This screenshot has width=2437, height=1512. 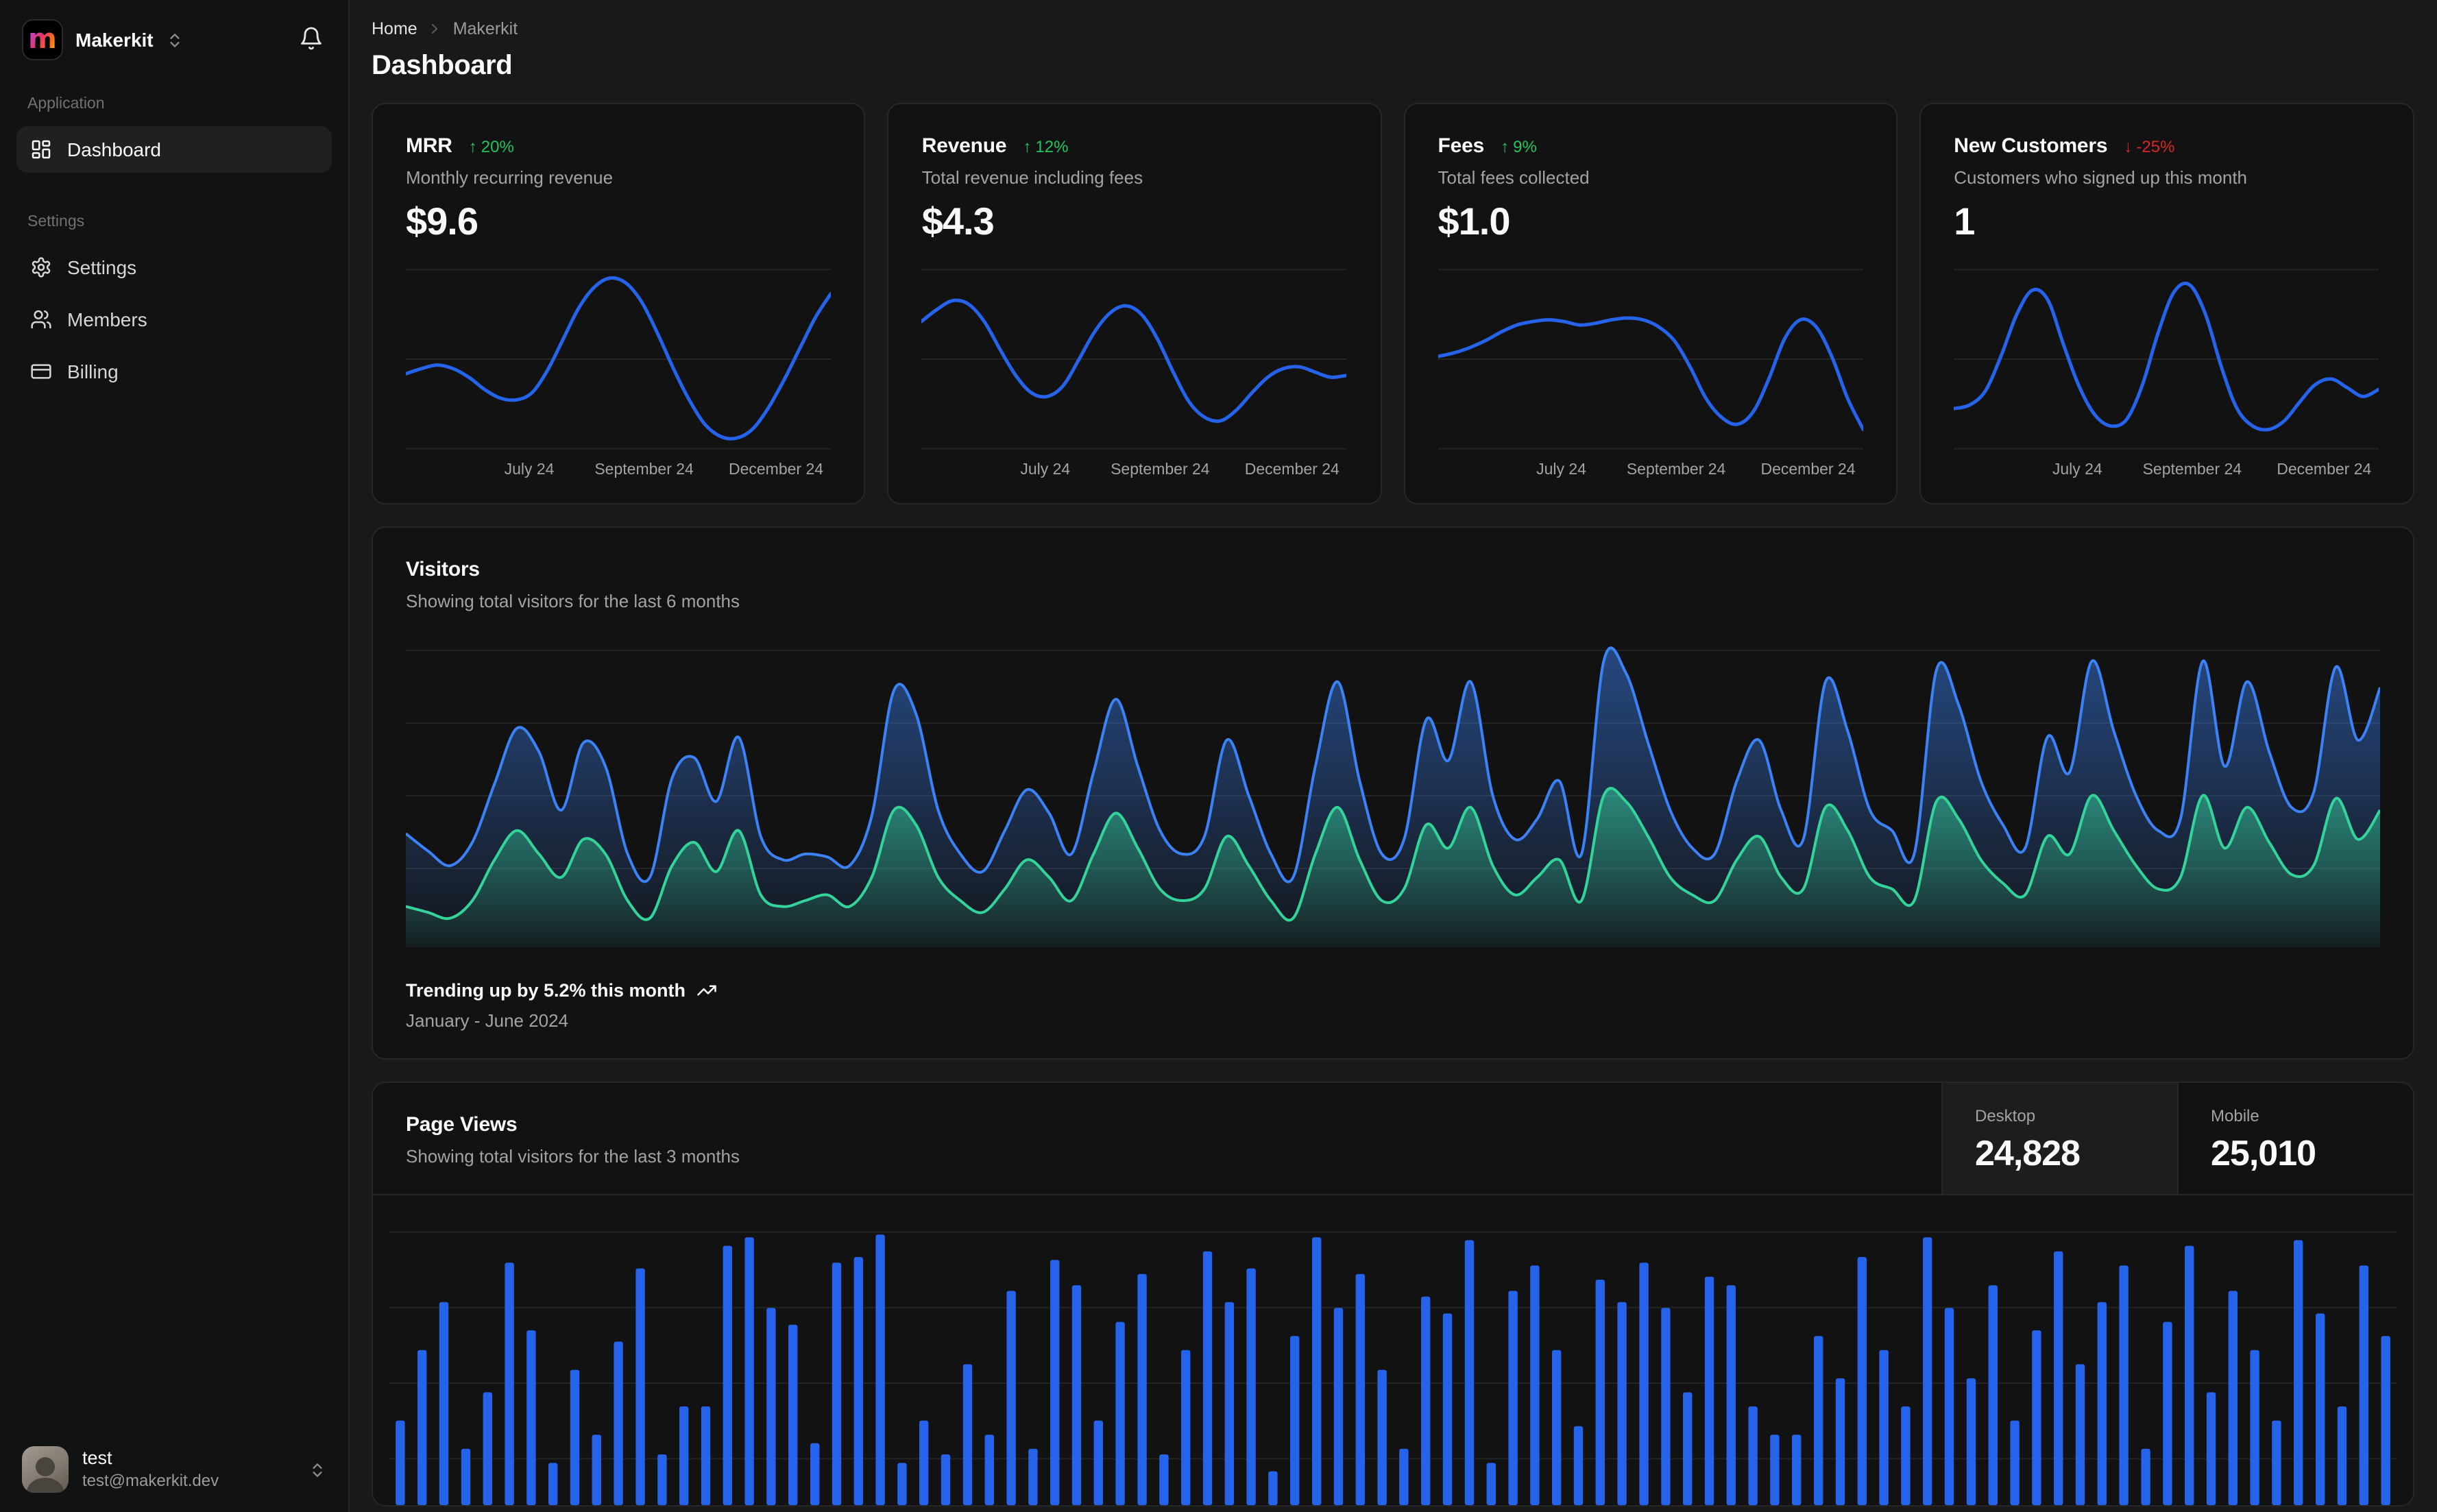 What do you see at coordinates (1965, 222) in the screenshot?
I see `stat-value: 1` at bounding box center [1965, 222].